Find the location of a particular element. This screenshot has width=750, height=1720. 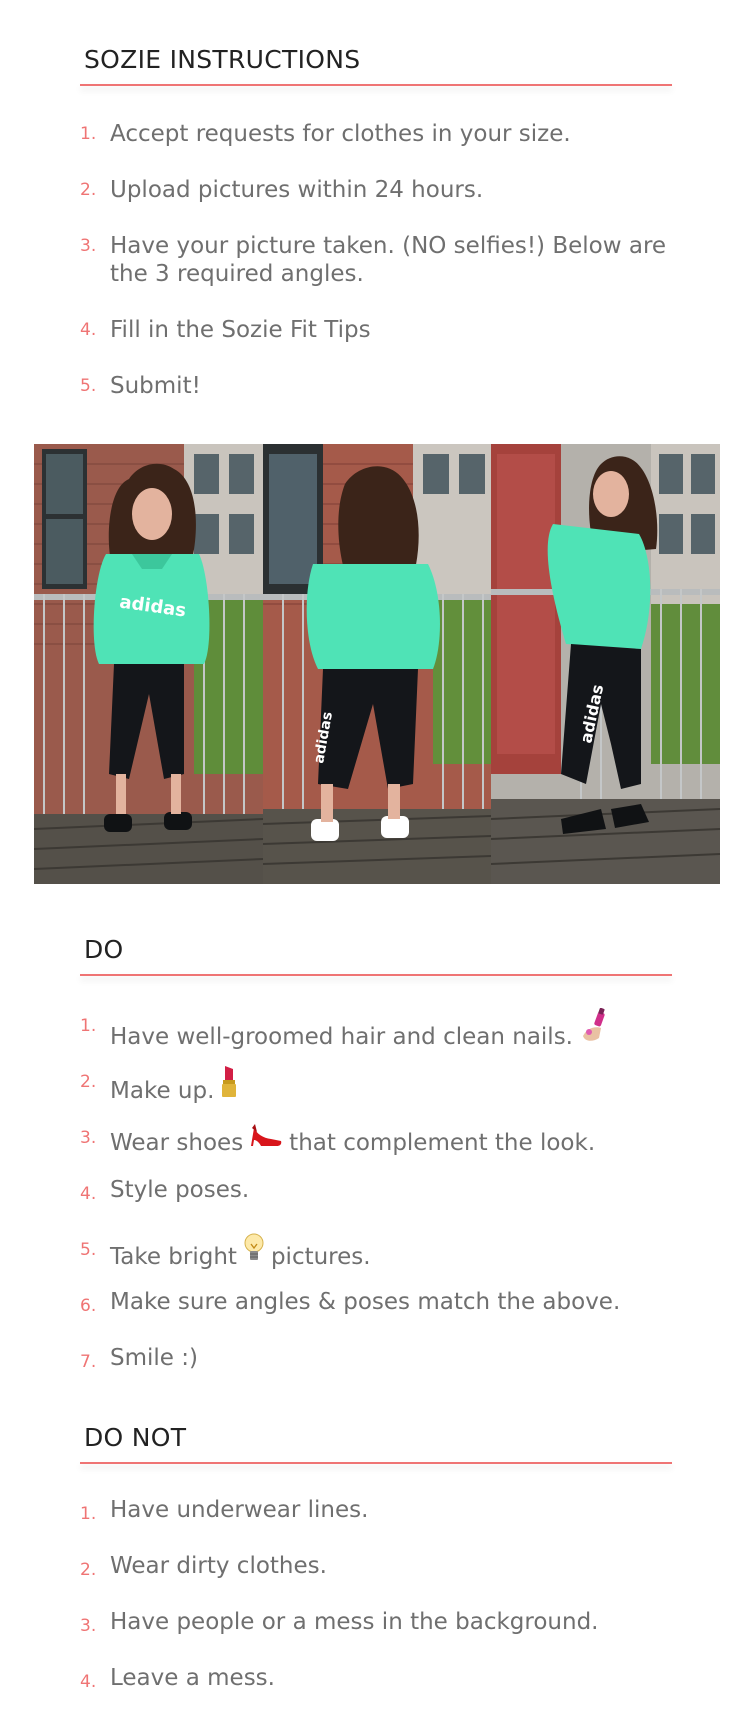

list-text: Have underwear lines. is located at coordinates (239, 1510).